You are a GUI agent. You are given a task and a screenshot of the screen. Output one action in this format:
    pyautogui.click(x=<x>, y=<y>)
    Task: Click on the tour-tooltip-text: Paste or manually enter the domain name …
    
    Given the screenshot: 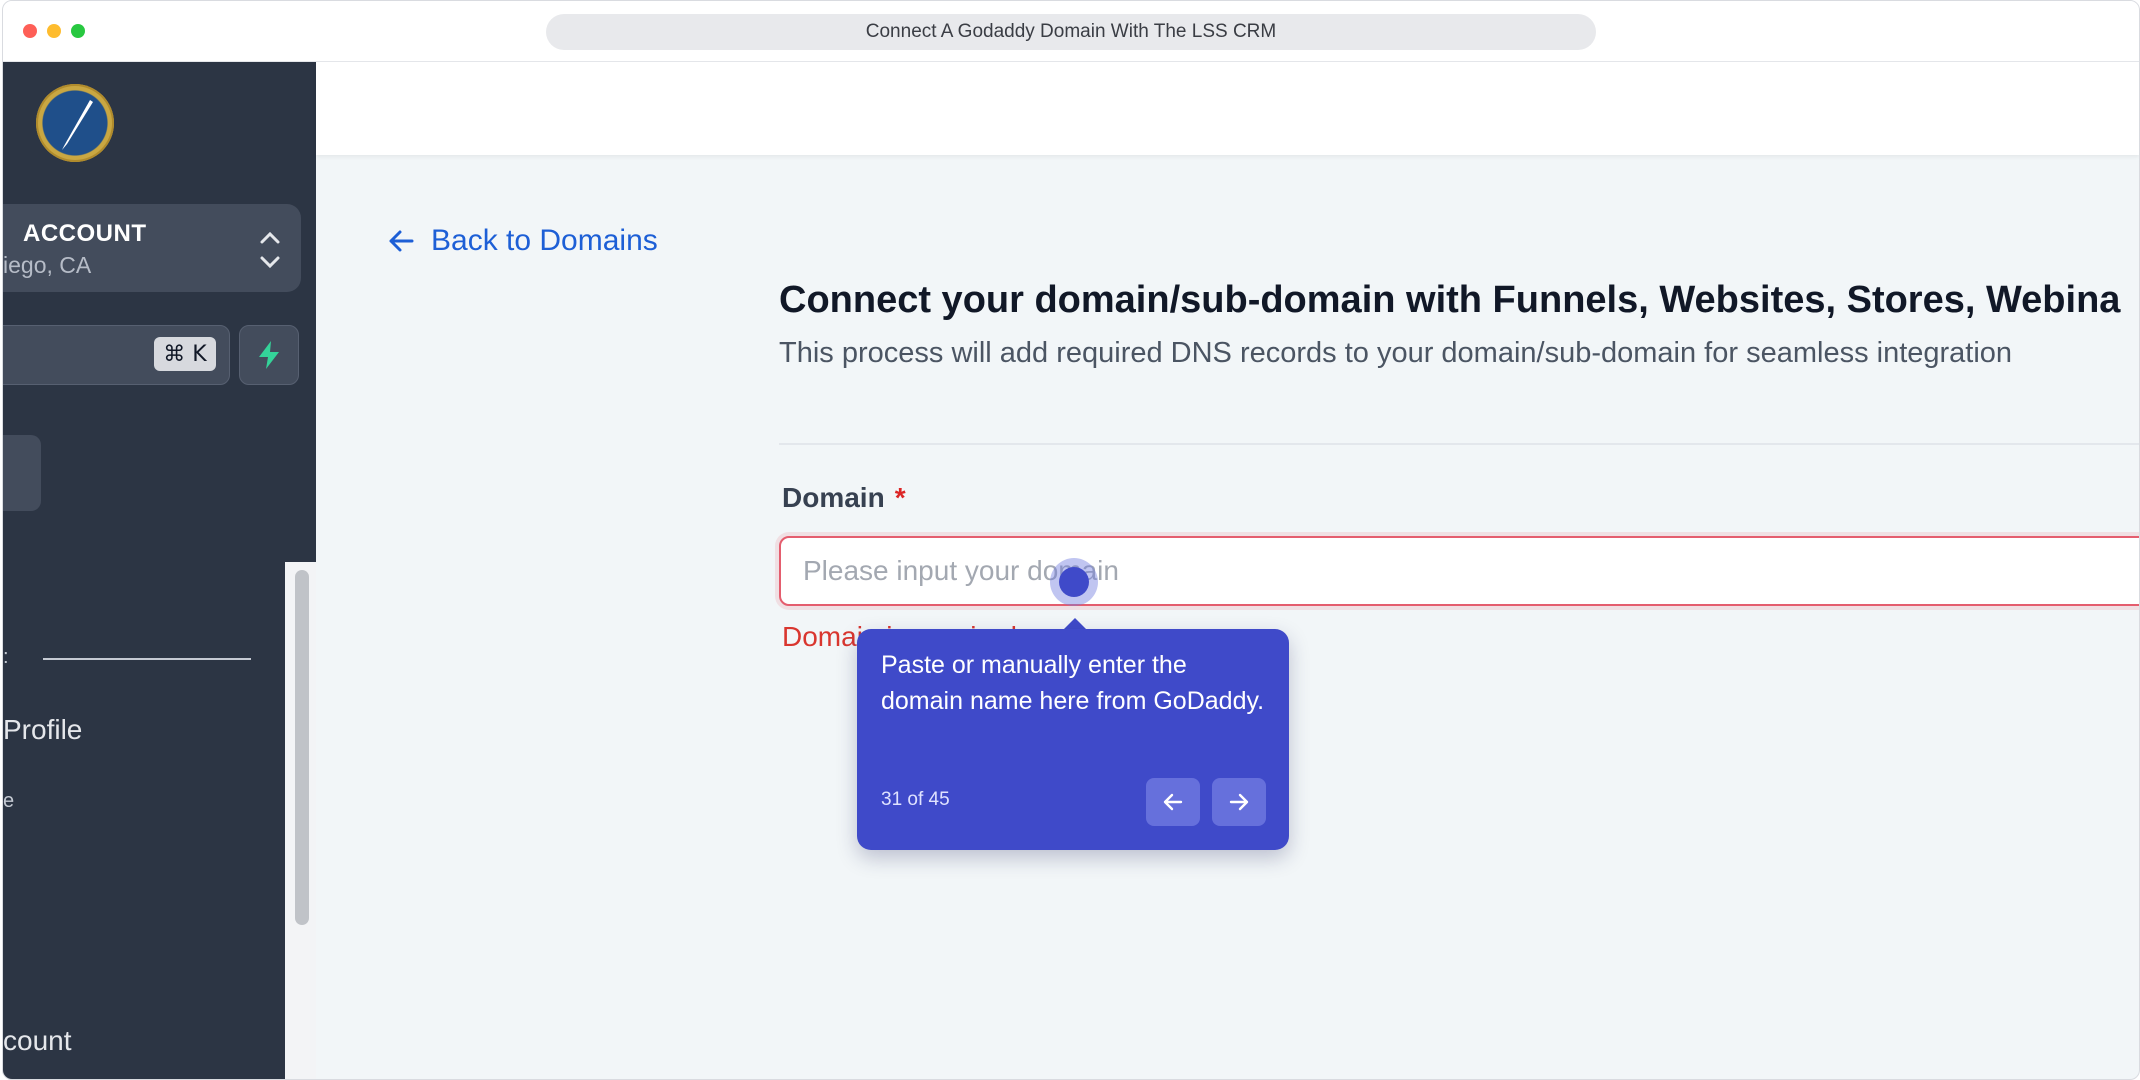 What is the action you would take?
    pyautogui.click(x=1073, y=683)
    